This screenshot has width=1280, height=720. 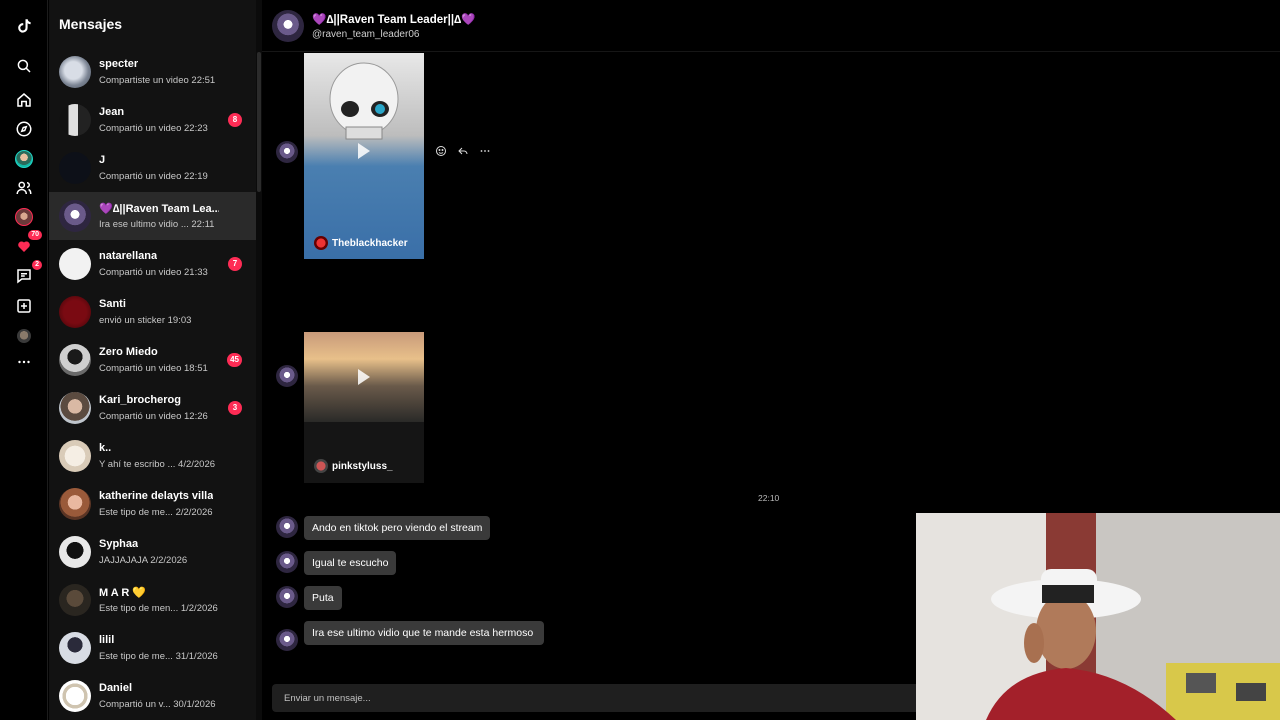 What do you see at coordinates (24, 306) in the screenshot?
I see `upload-icon` at bounding box center [24, 306].